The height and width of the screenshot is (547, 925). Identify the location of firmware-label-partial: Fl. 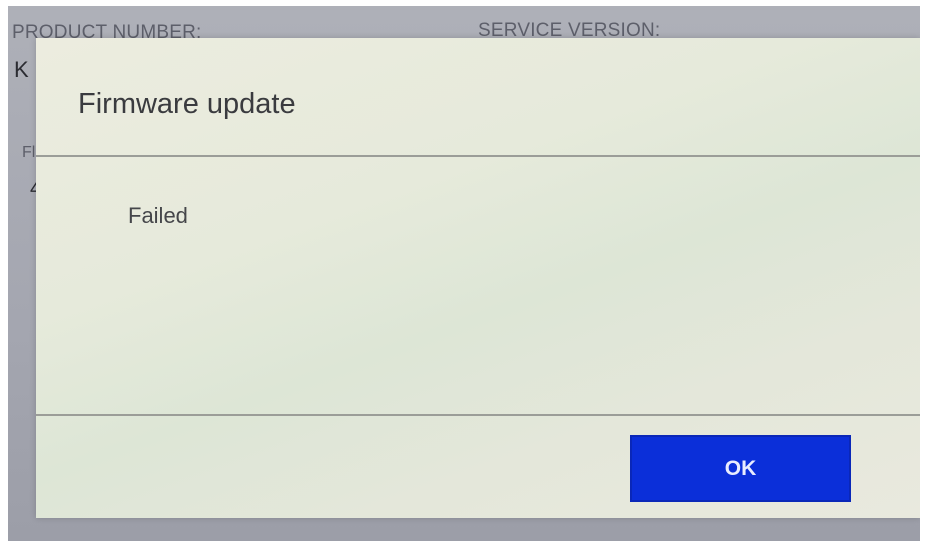
(29, 152).